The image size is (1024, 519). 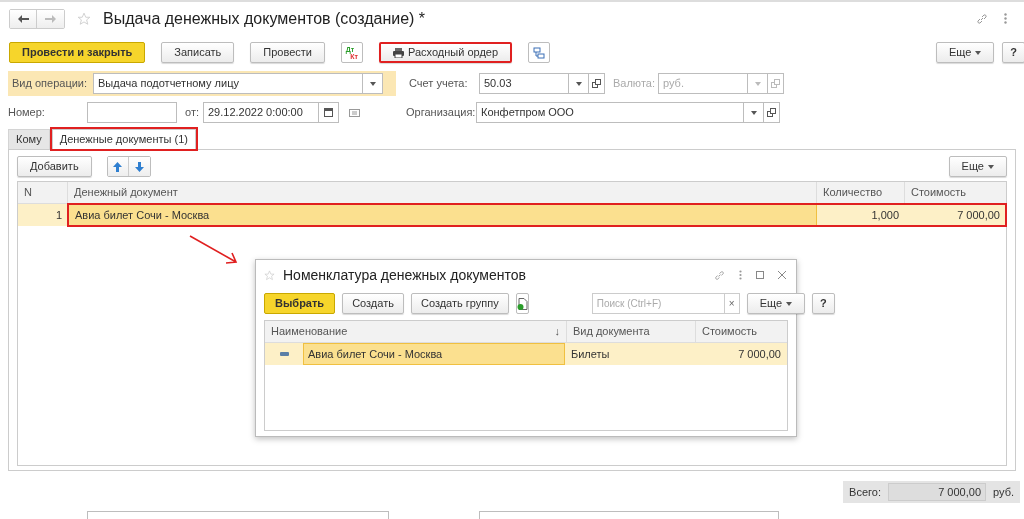 What do you see at coordinates (192, 113) in the screenshot?
I see `date-label: от:` at bounding box center [192, 113].